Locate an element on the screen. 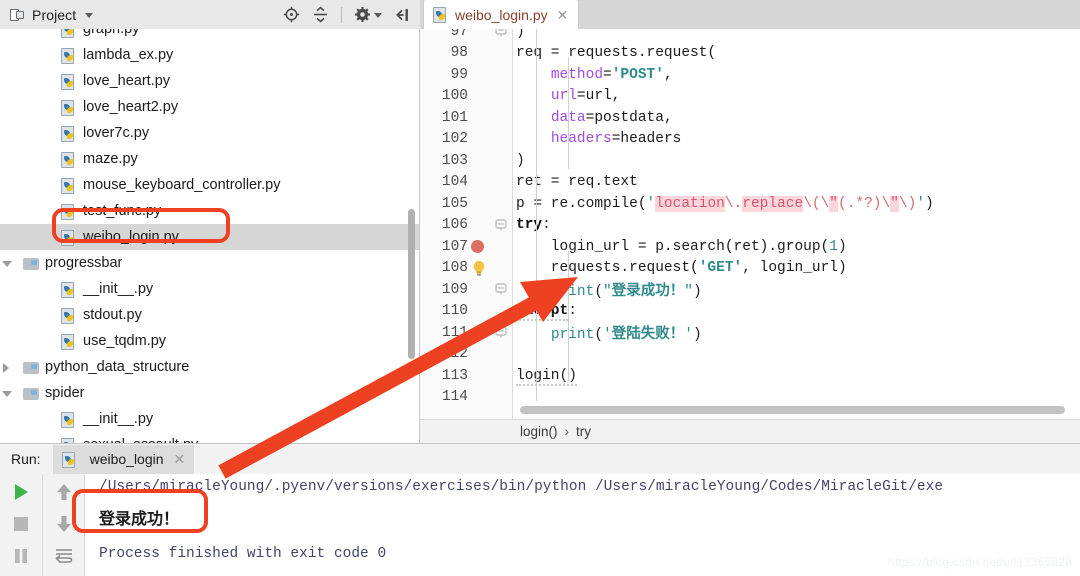  console-exit-line: Process finished with exit code 0 is located at coordinates (243, 554).